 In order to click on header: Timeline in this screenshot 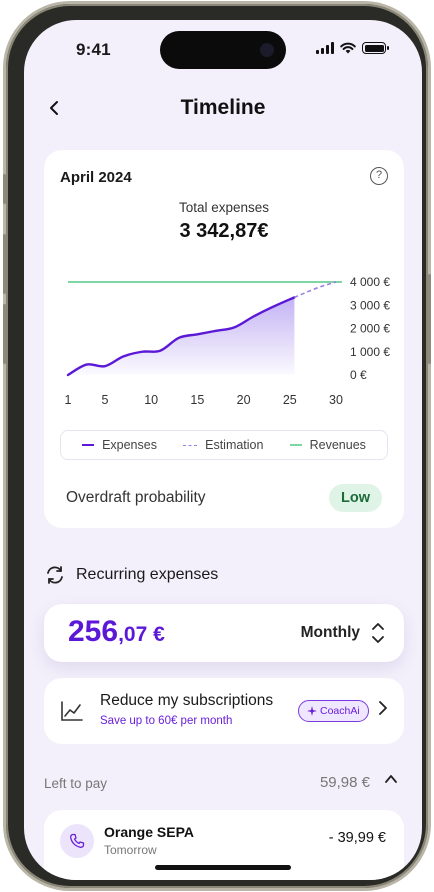, I will do `click(223, 110)`.